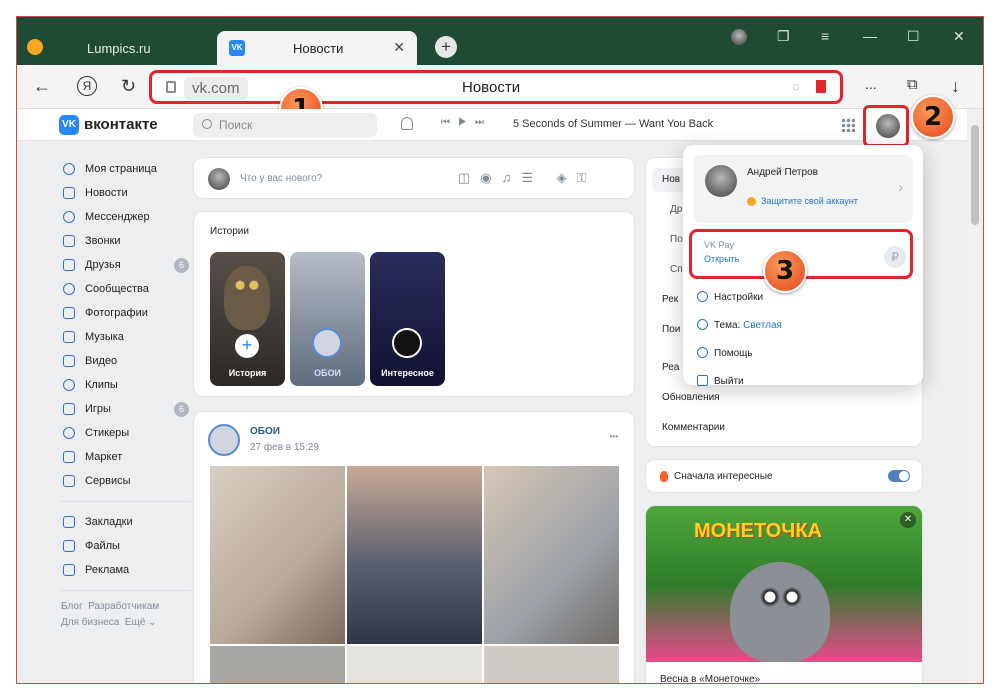 This screenshot has height=700, width=1000. Describe the element at coordinates (128, 86) in the screenshot. I see `reload-button: ↻` at that location.